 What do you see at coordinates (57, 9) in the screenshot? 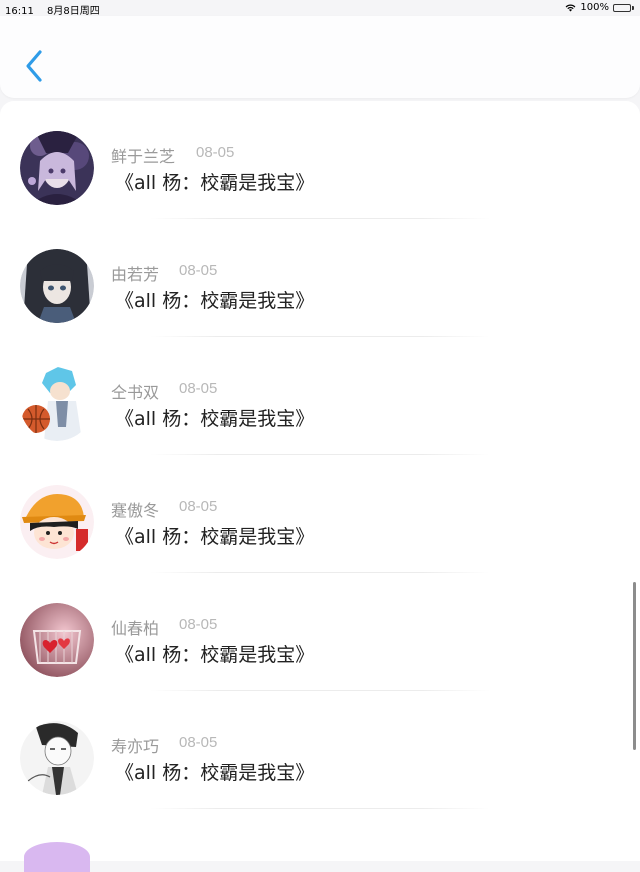
I see `status-left: 16:11 8月8日周四` at bounding box center [57, 9].